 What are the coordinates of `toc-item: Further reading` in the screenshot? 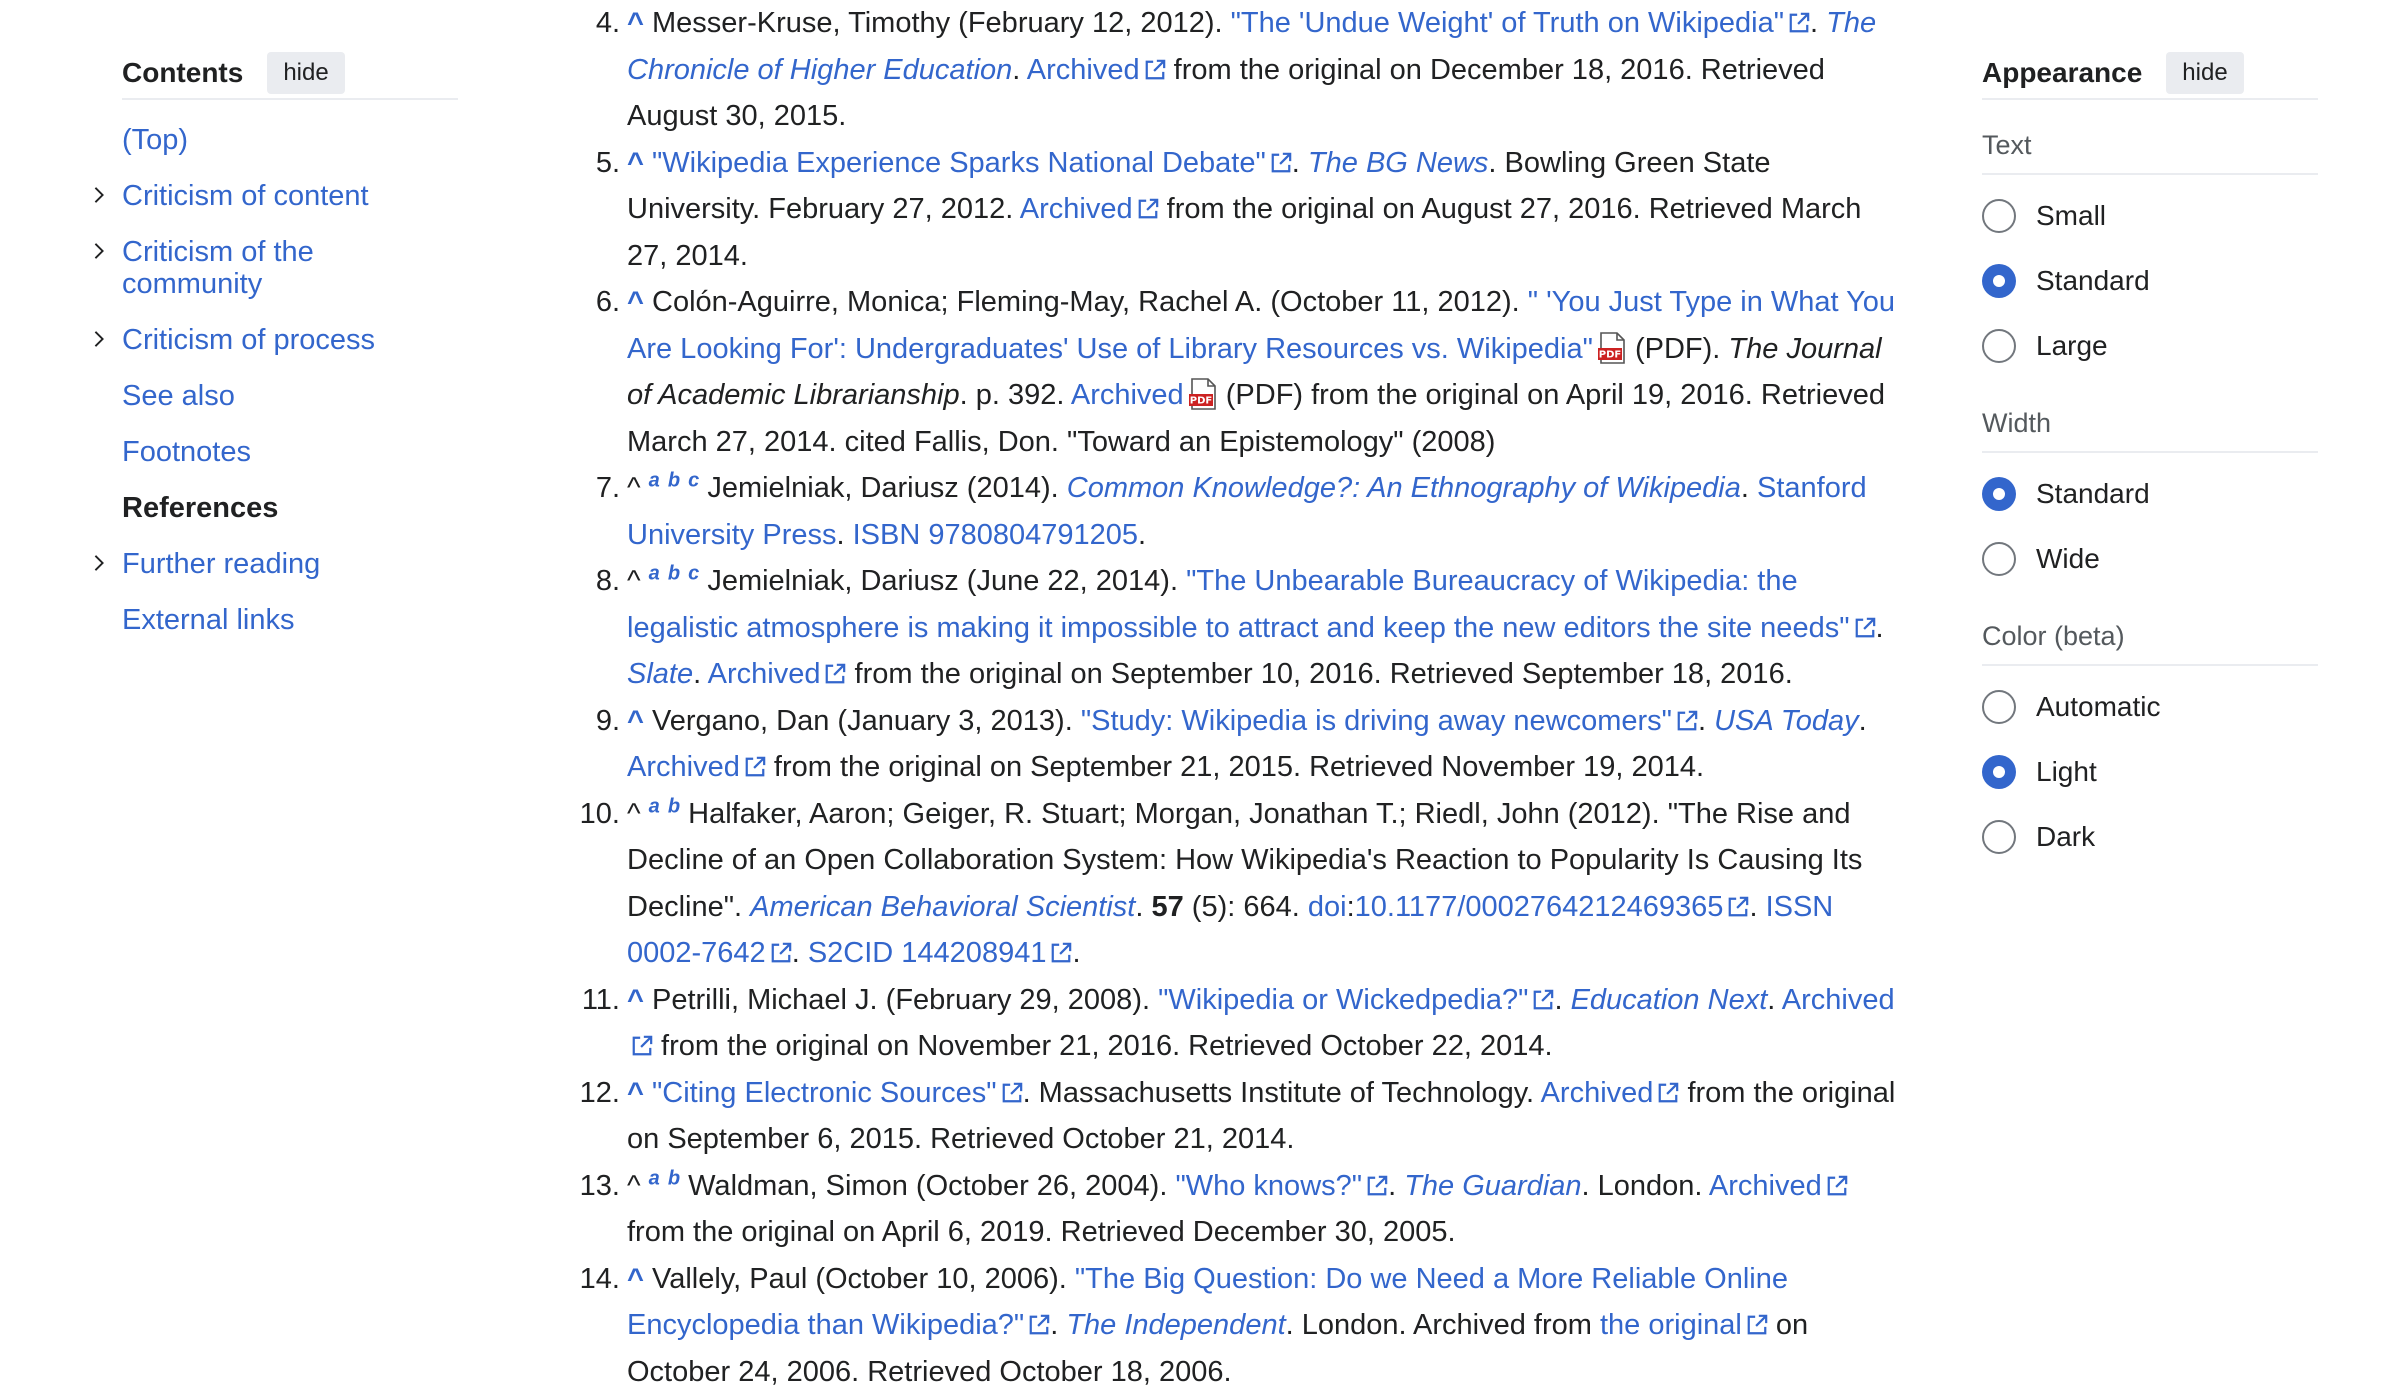 It's located at (276, 564).